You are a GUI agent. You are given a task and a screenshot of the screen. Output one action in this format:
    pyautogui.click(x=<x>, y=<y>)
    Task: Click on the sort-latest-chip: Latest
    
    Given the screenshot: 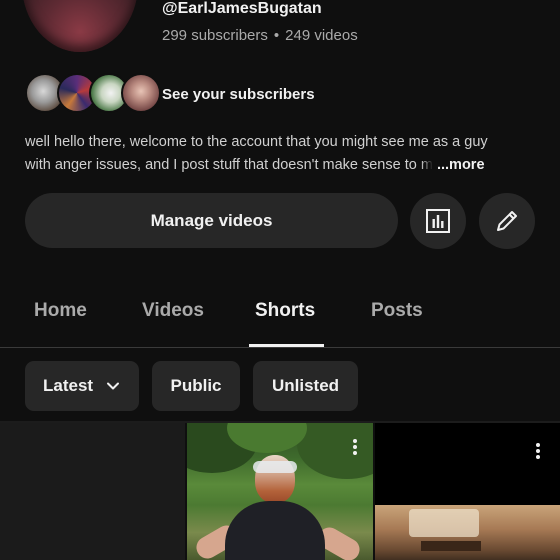 What is the action you would take?
    pyautogui.click(x=82, y=386)
    